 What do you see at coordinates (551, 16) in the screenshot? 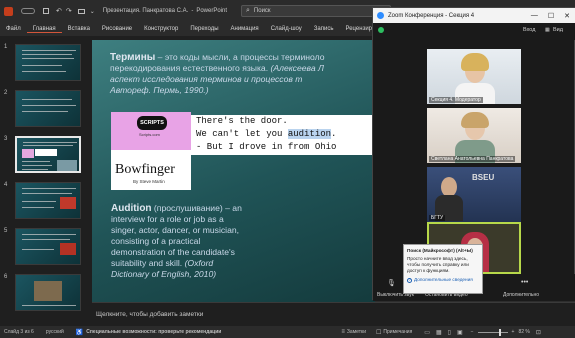
I see `maximize-icon: ☐` at bounding box center [551, 16].